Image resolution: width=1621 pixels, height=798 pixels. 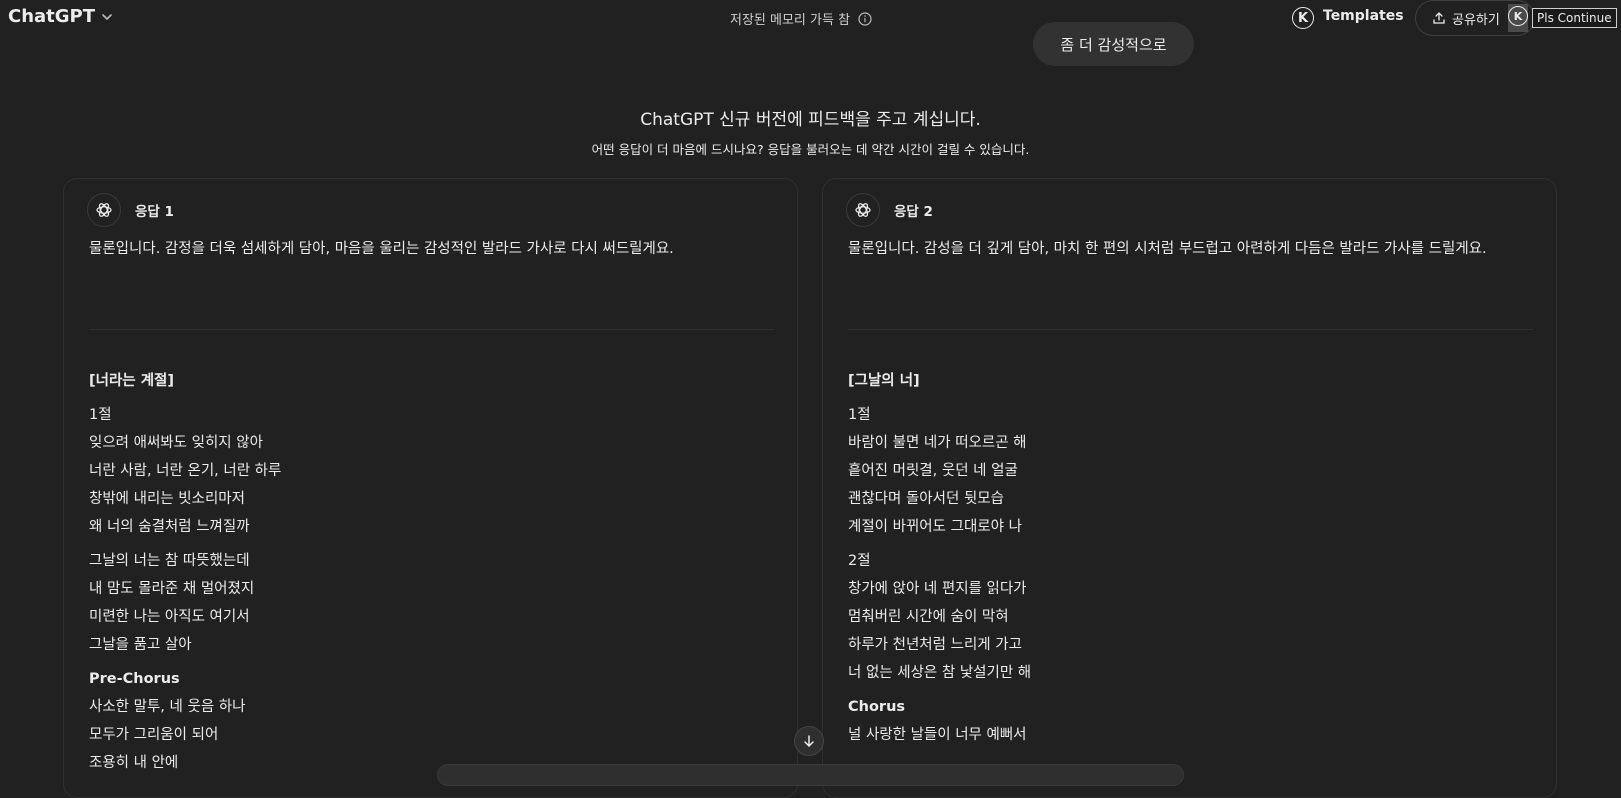 What do you see at coordinates (884, 381) in the screenshot?
I see `song-title: [그날의 너]` at bounding box center [884, 381].